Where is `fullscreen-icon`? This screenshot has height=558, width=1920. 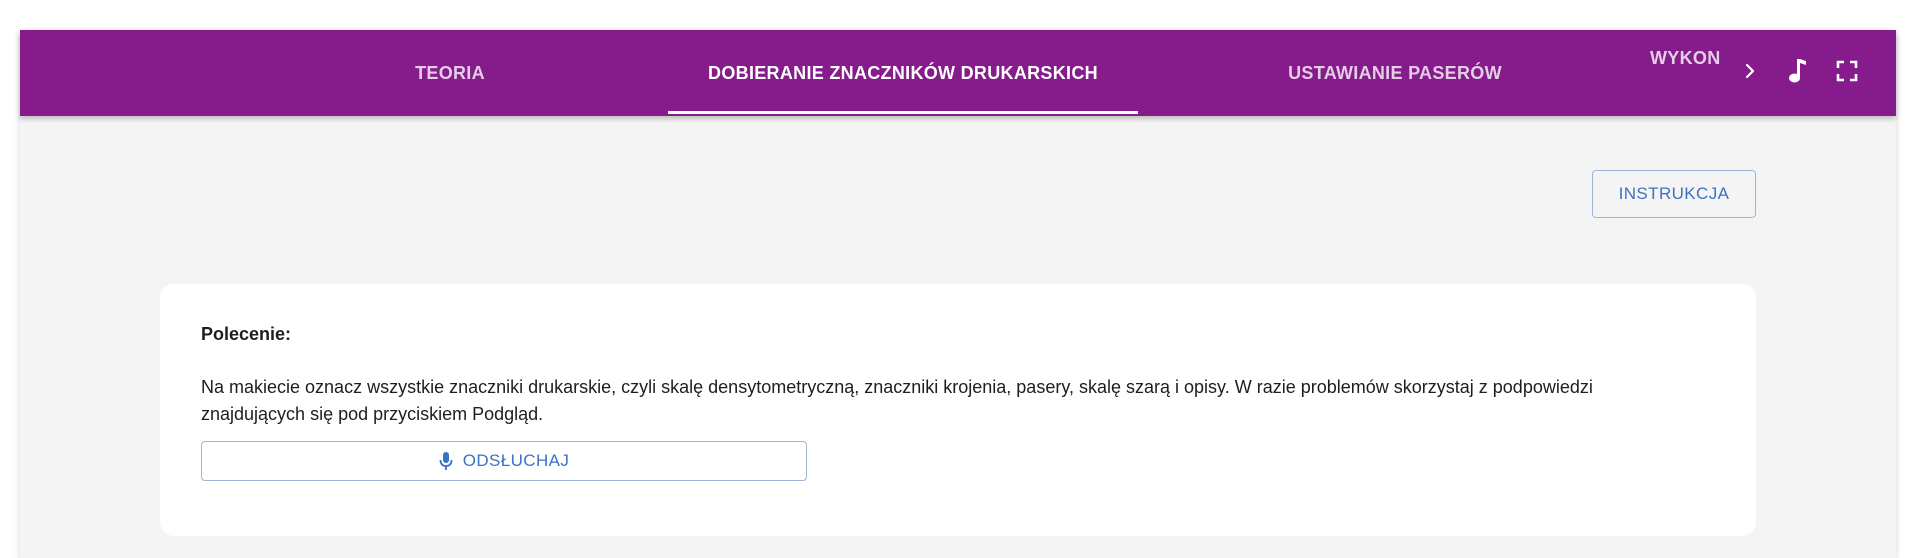
fullscreen-icon is located at coordinates (1847, 73).